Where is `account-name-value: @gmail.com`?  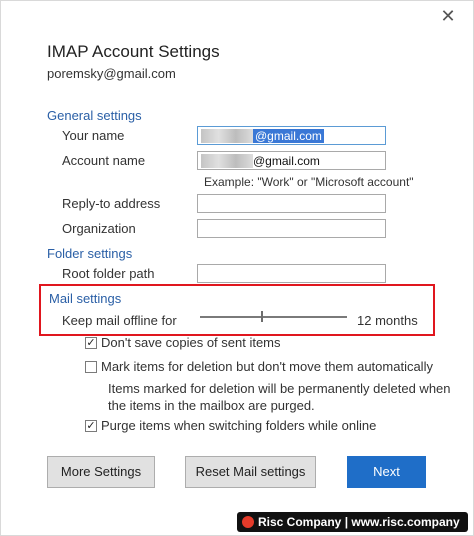 account-name-value: @gmail.com is located at coordinates (286, 161).